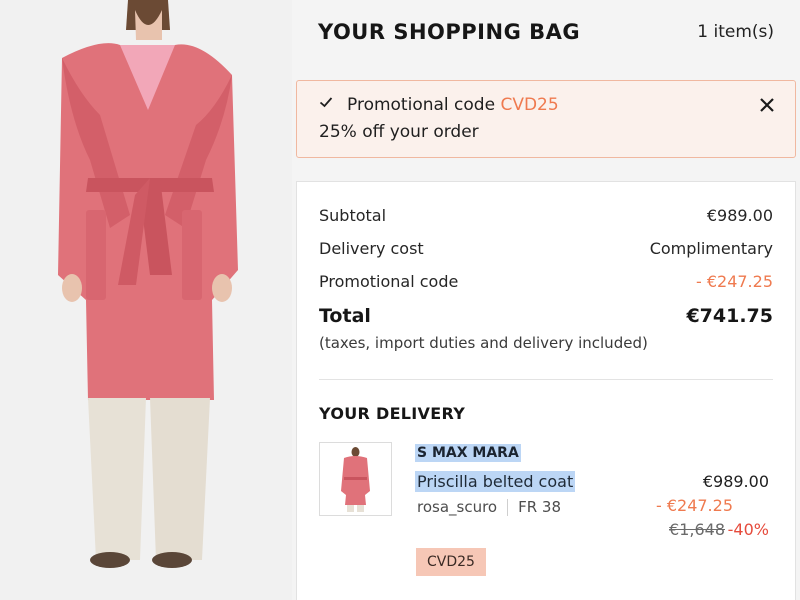  I want to click on product-size: FR 38, so click(540, 507).